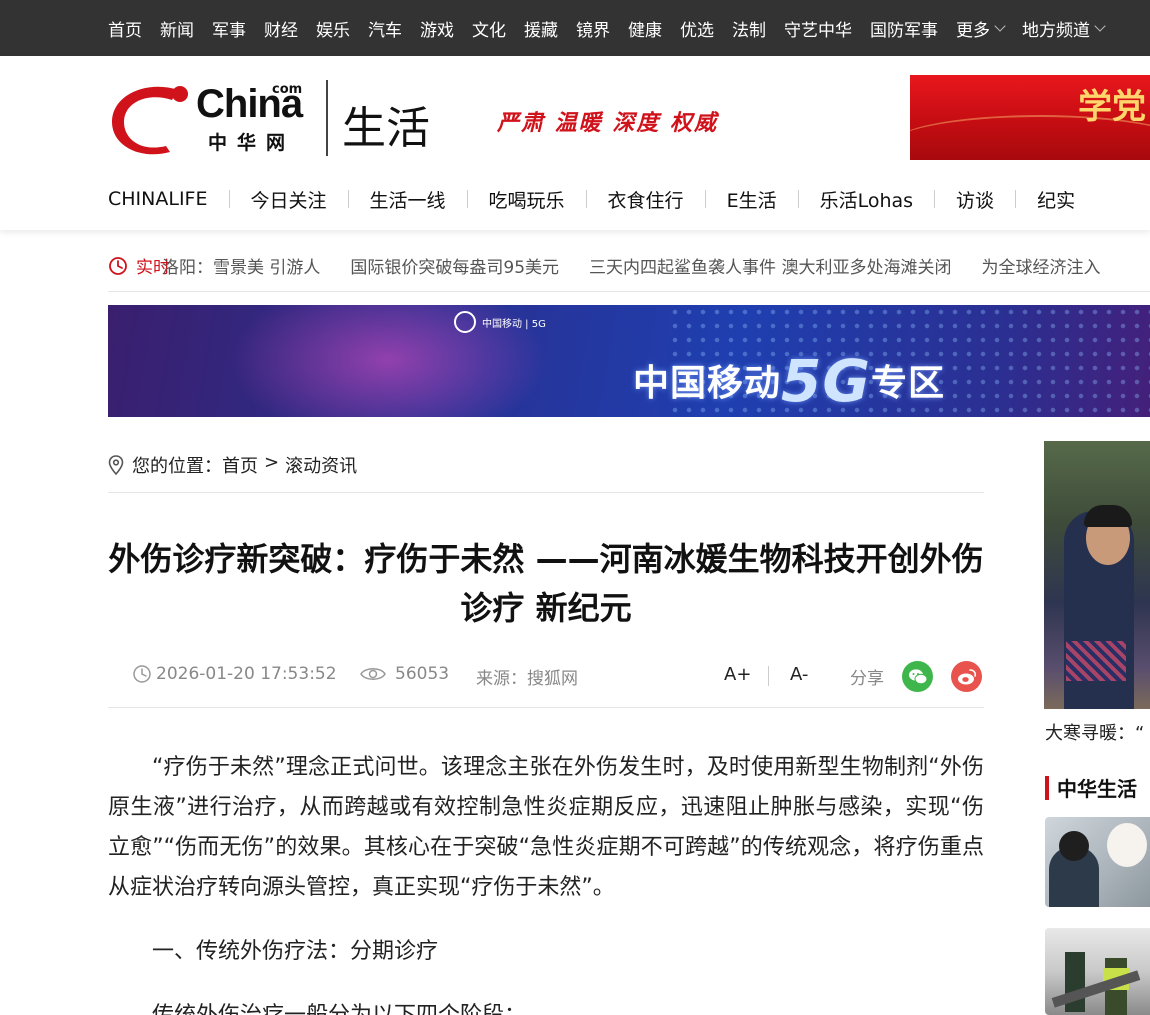 This screenshot has width=1150, height=1015. Describe the element at coordinates (1127, 845) in the screenshot. I see `photo-dog` at that location.